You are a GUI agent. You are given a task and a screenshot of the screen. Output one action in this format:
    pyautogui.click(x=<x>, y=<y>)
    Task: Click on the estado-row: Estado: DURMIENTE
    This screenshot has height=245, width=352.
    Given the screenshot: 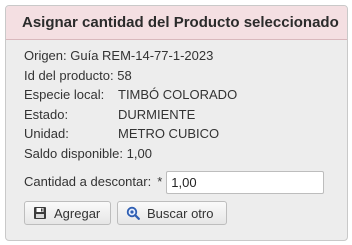 What is the action you would take?
    pyautogui.click(x=185, y=115)
    